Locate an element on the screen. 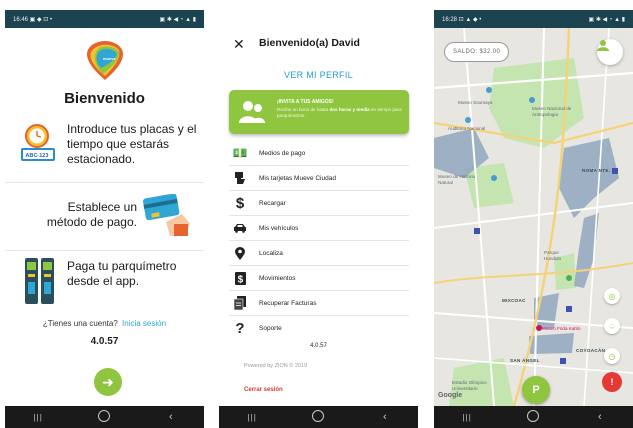 Image resolution: width=633 pixels, height=428 pixels. status-left: 16:46 ▣ ◆ ⊡ • is located at coordinates (33, 19).